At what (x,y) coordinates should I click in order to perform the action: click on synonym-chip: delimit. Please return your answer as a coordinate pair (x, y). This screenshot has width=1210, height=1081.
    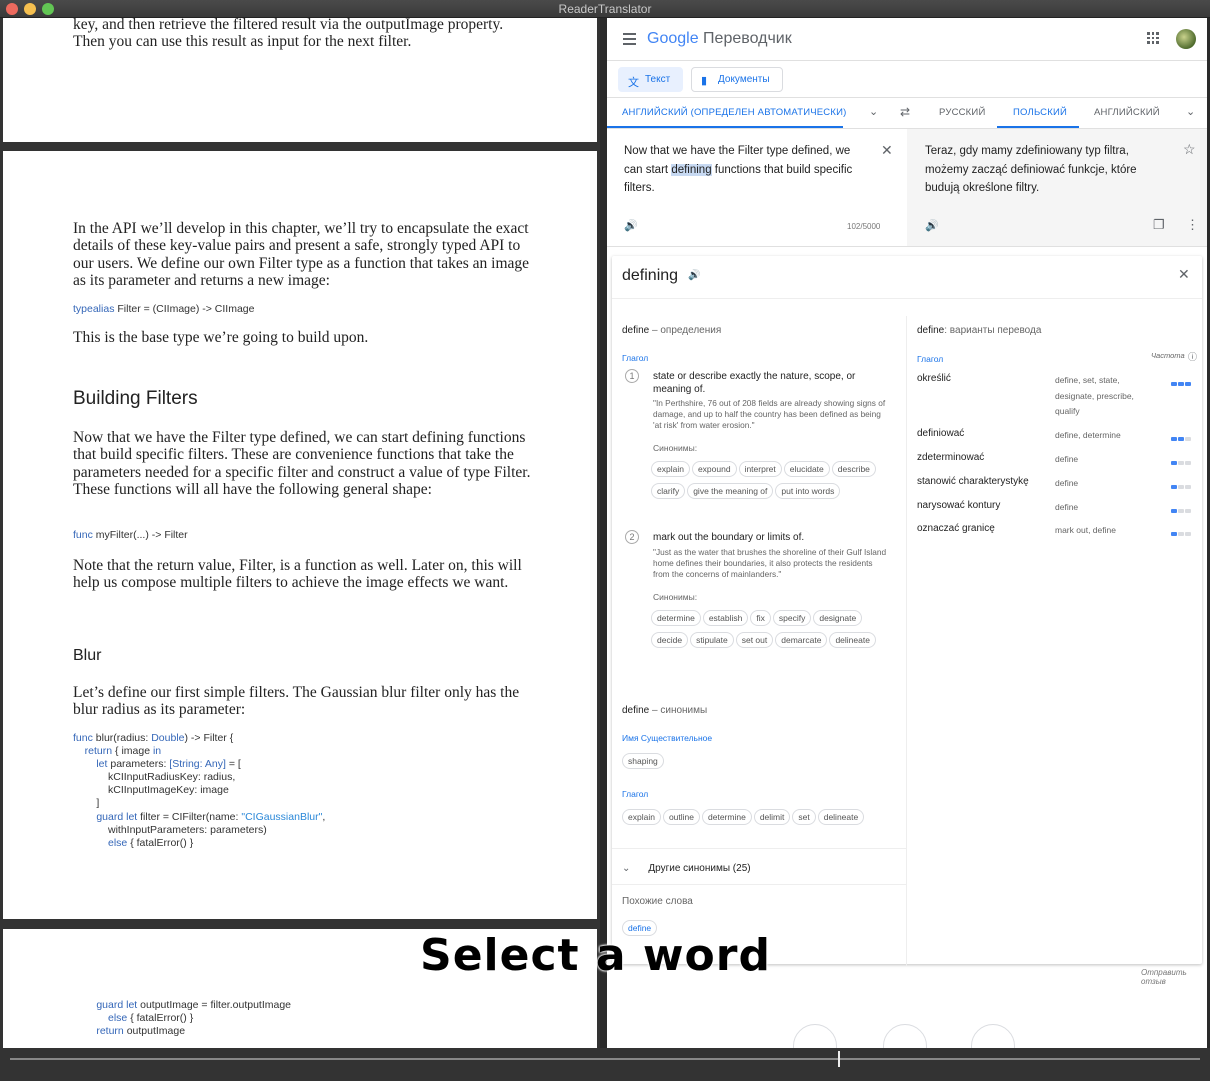
    Looking at the image, I should click on (772, 817).